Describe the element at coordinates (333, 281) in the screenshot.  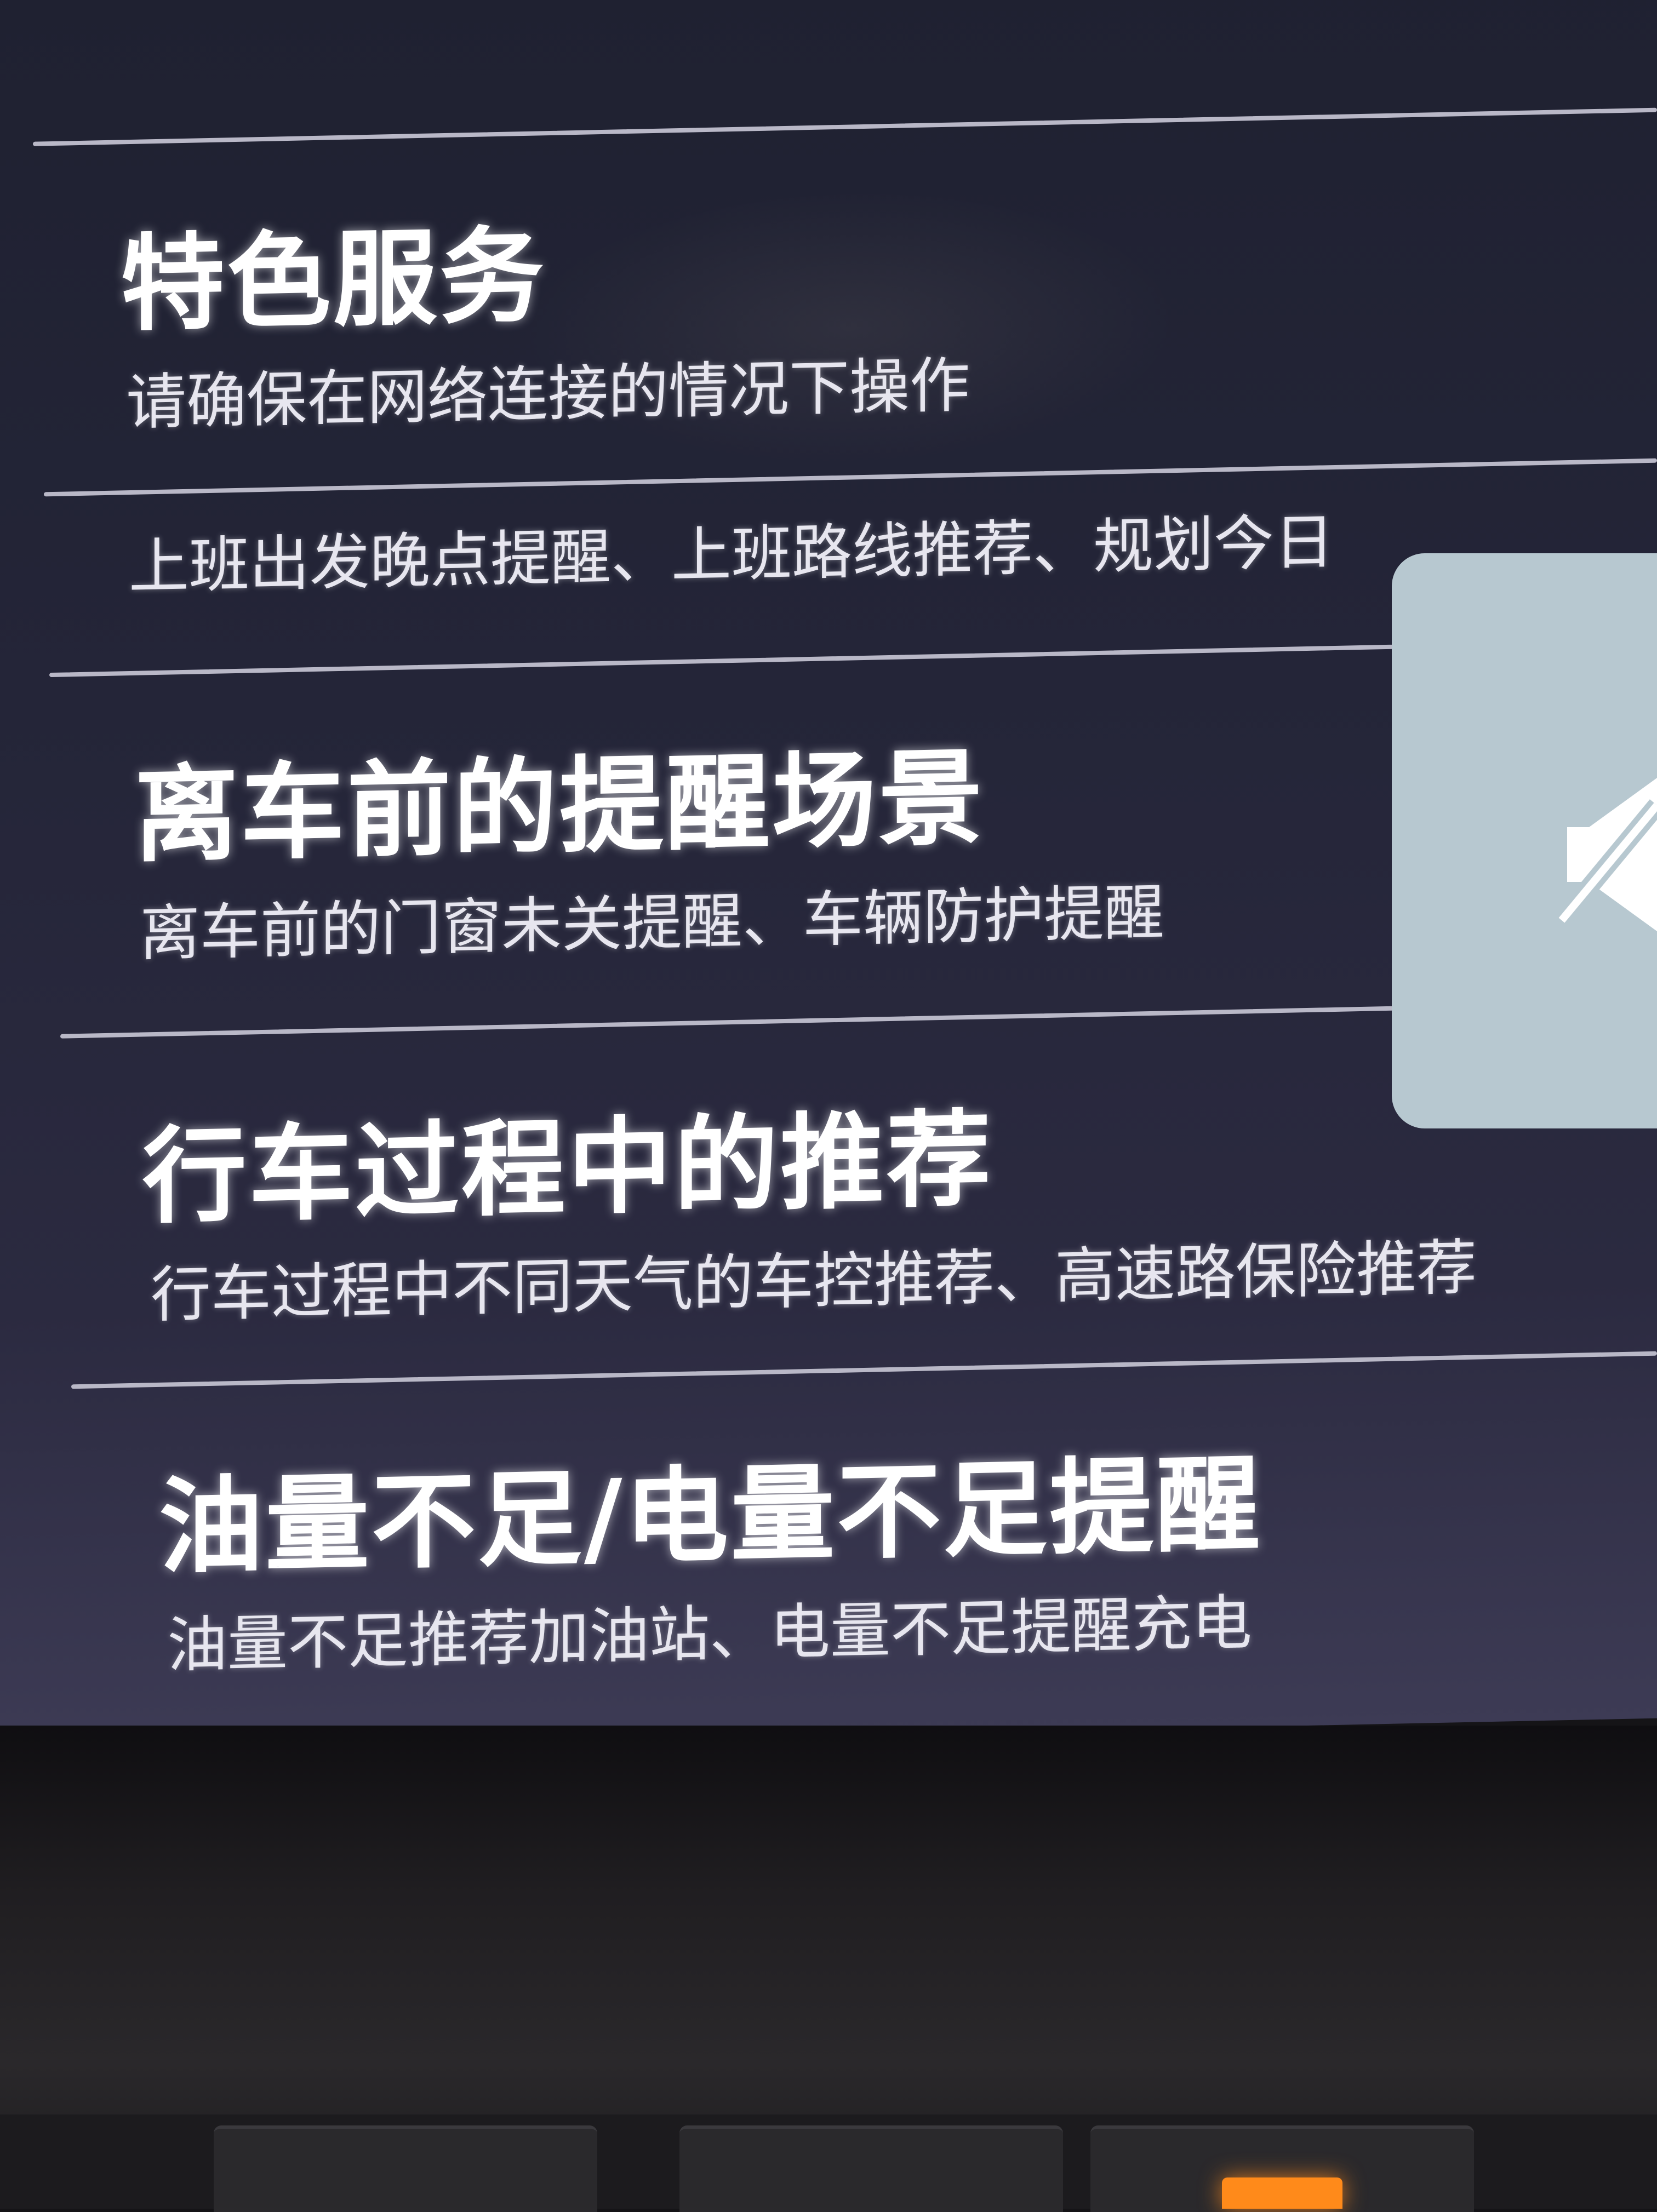
I see `section-title-featured-services: 特色服务` at that location.